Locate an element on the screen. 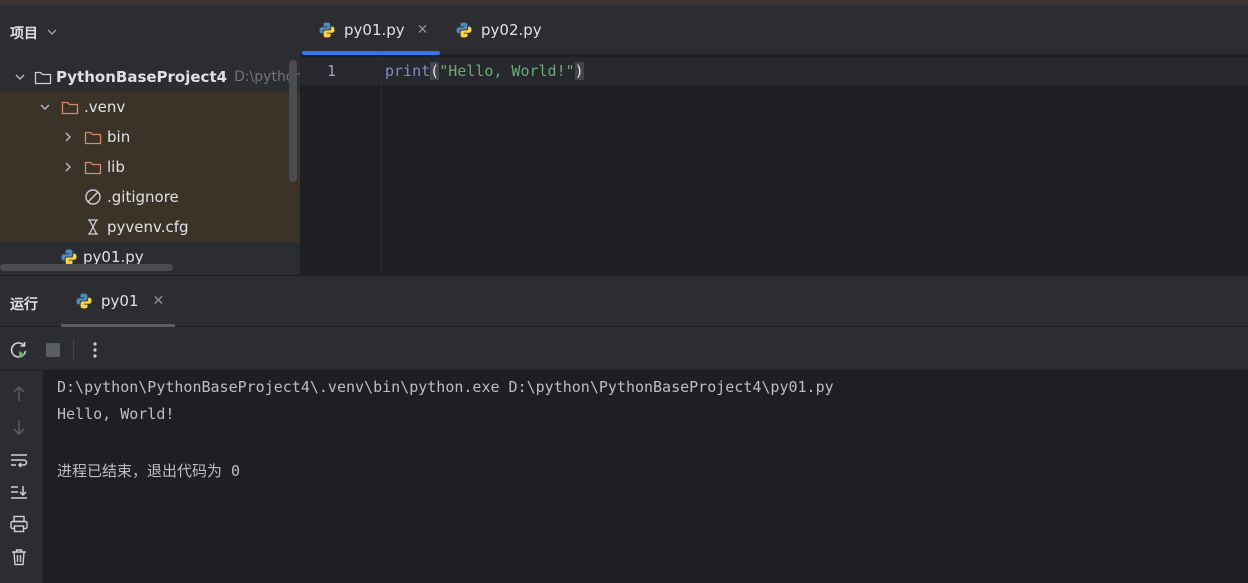 The image size is (1248, 583). run-tab-py01: py01 ✕ is located at coordinates (119, 301).